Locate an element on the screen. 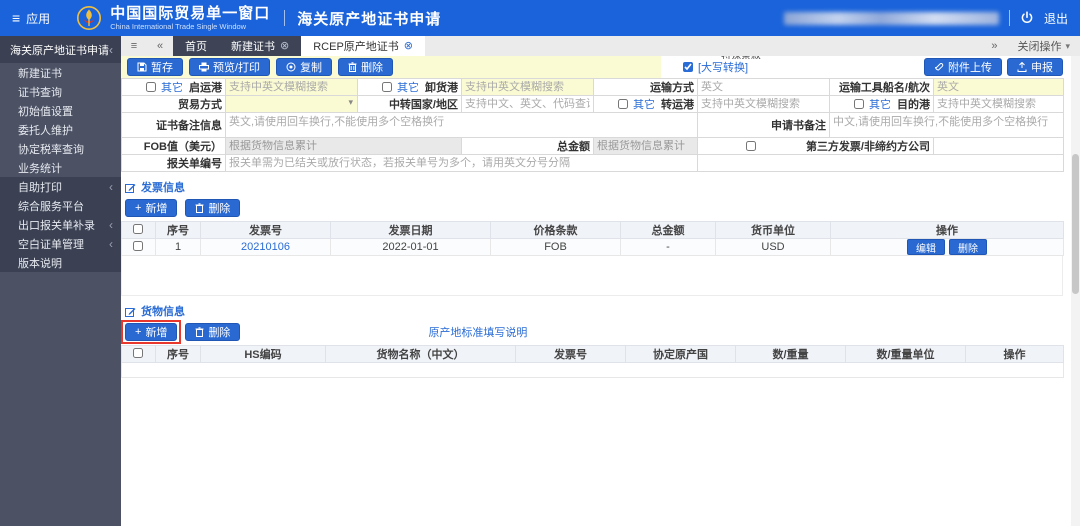  departure-port-other-checkbox is located at coordinates (151, 87).